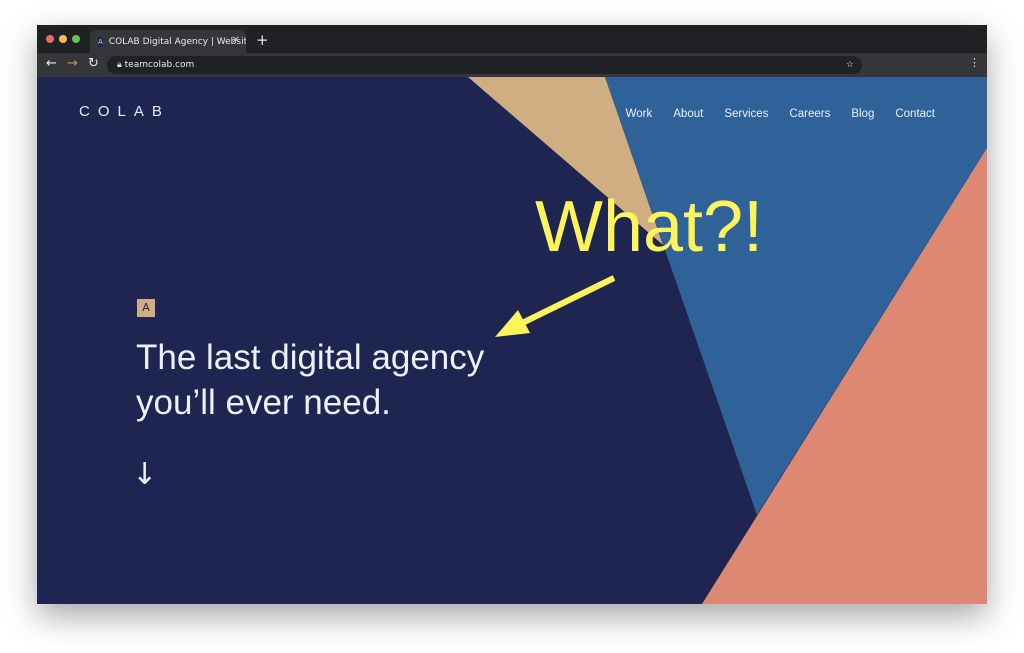  Describe the element at coordinates (236, 40) in the screenshot. I see `close-tab-icon: ✕` at that location.